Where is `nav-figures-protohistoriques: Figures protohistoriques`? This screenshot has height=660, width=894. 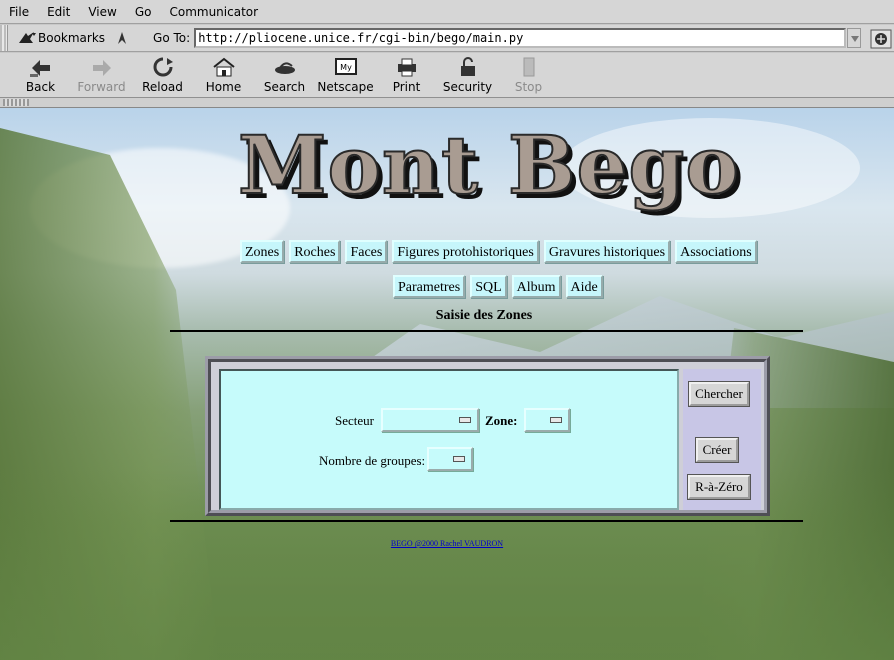 nav-figures-protohistoriques: Figures protohistoriques is located at coordinates (465, 251).